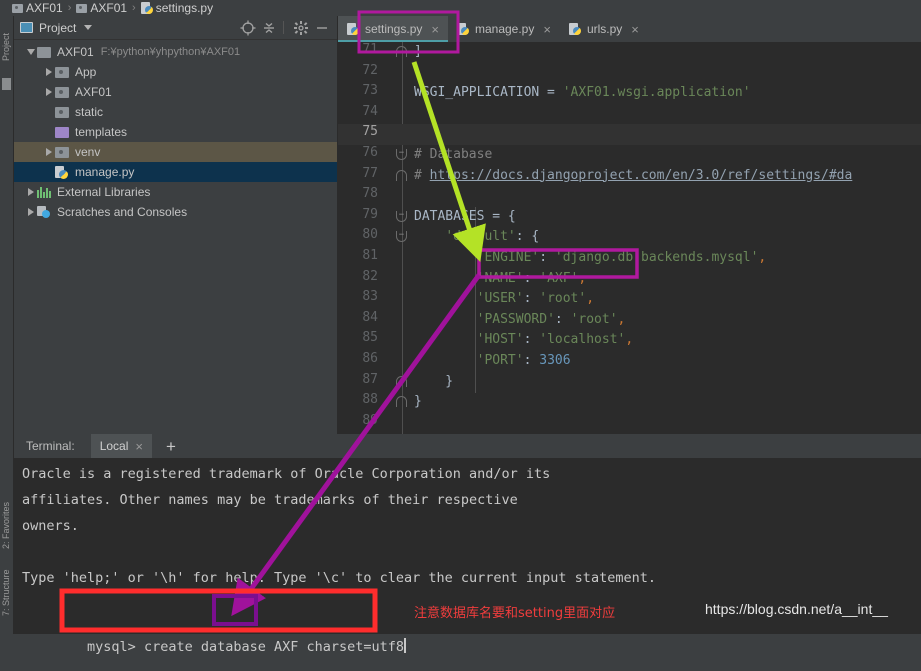 The image size is (921, 671). What do you see at coordinates (75, 52) in the screenshot?
I see `tree-label: AXF01` at bounding box center [75, 52].